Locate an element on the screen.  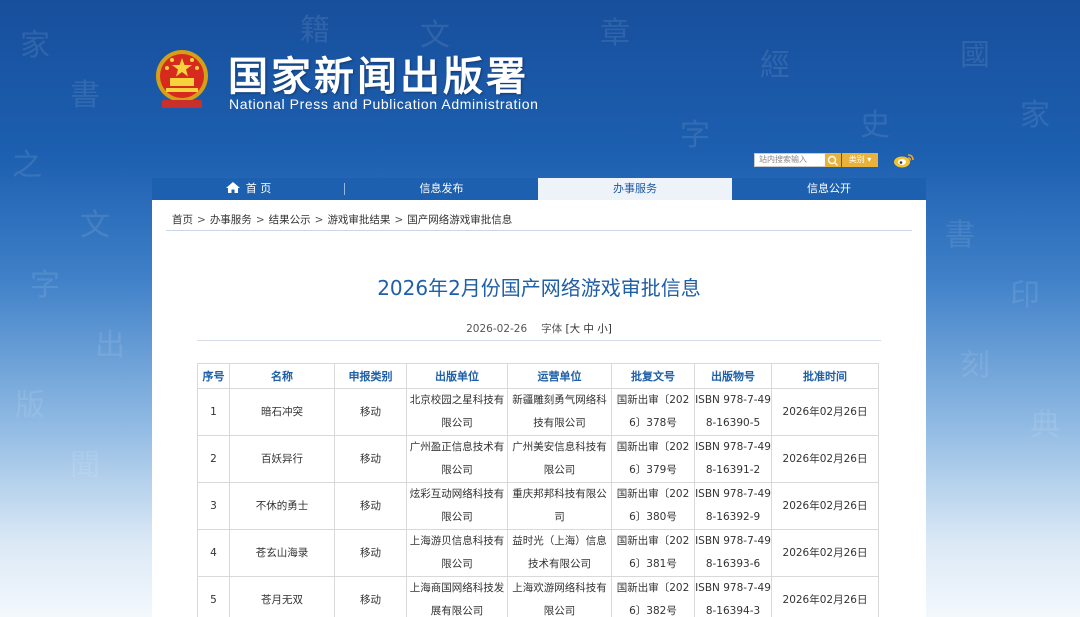
breadcrumb-services: 办事服务 is located at coordinates (231, 220).